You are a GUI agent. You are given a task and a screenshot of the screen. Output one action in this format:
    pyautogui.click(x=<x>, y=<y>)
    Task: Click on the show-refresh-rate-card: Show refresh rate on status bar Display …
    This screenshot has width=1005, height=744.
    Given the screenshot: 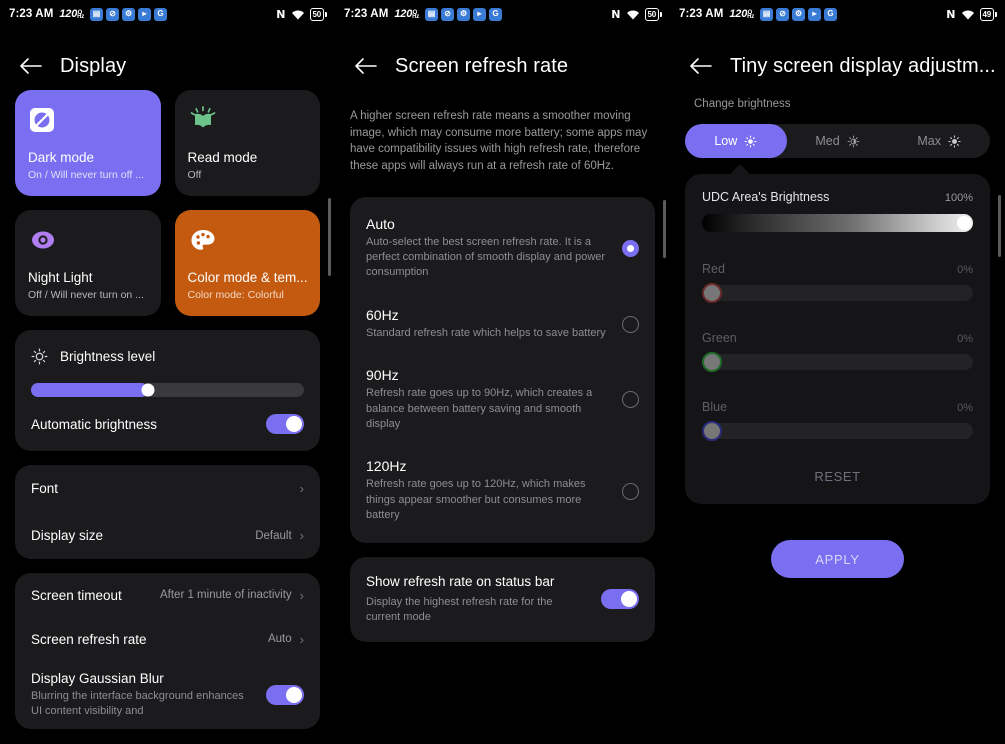 What is the action you would take?
    pyautogui.click(x=502, y=599)
    